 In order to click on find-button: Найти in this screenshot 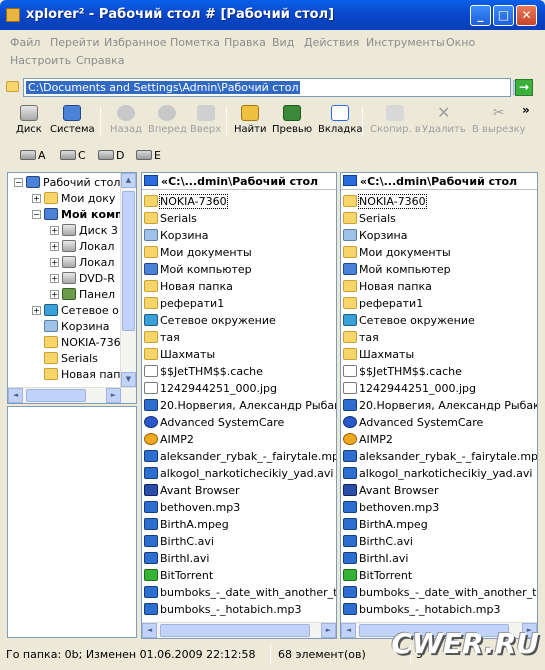, I will do `click(250, 119)`.